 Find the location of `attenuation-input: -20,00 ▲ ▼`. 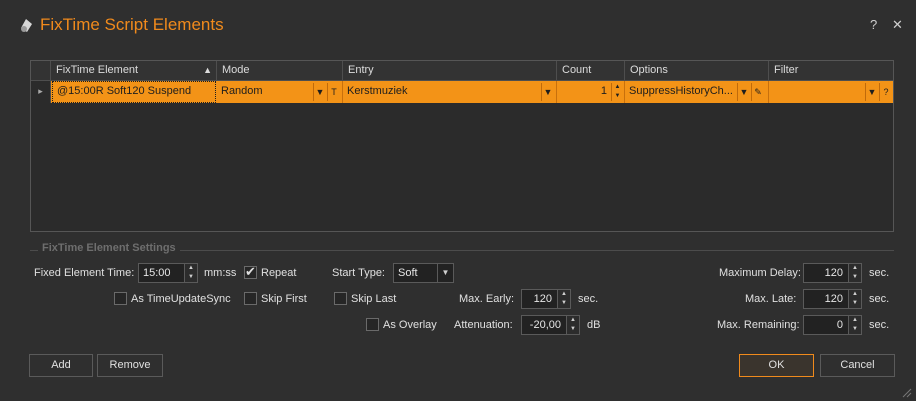

attenuation-input: -20,00 ▲ ▼ is located at coordinates (550, 325).